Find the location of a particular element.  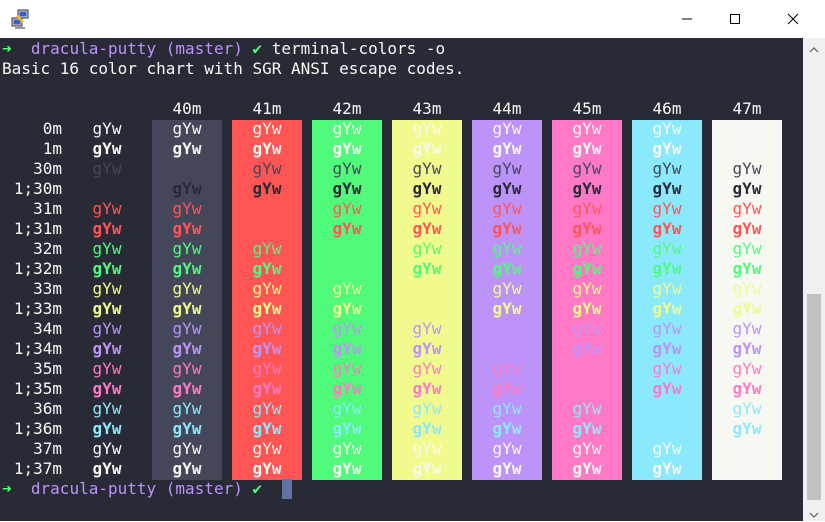

column-header: 44m is located at coordinates (507, 108).